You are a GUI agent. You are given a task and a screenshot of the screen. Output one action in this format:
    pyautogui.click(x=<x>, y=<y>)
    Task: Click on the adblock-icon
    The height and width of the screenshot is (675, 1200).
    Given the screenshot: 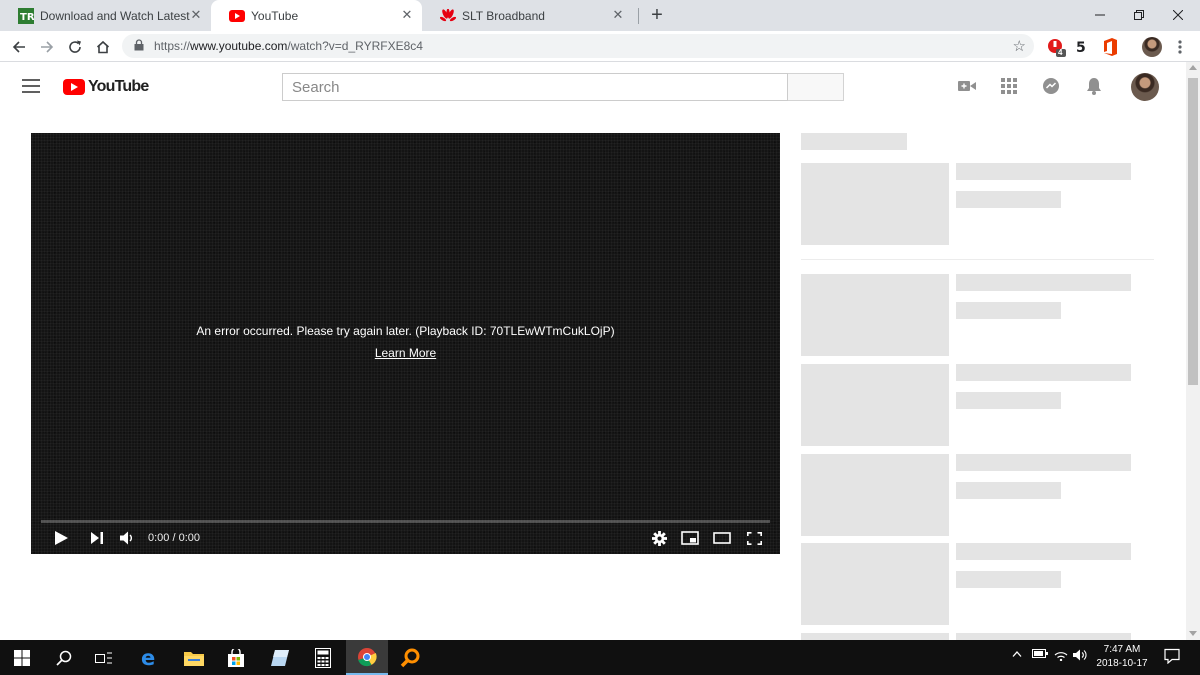 What is the action you would take?
    pyautogui.click(x=1057, y=48)
    